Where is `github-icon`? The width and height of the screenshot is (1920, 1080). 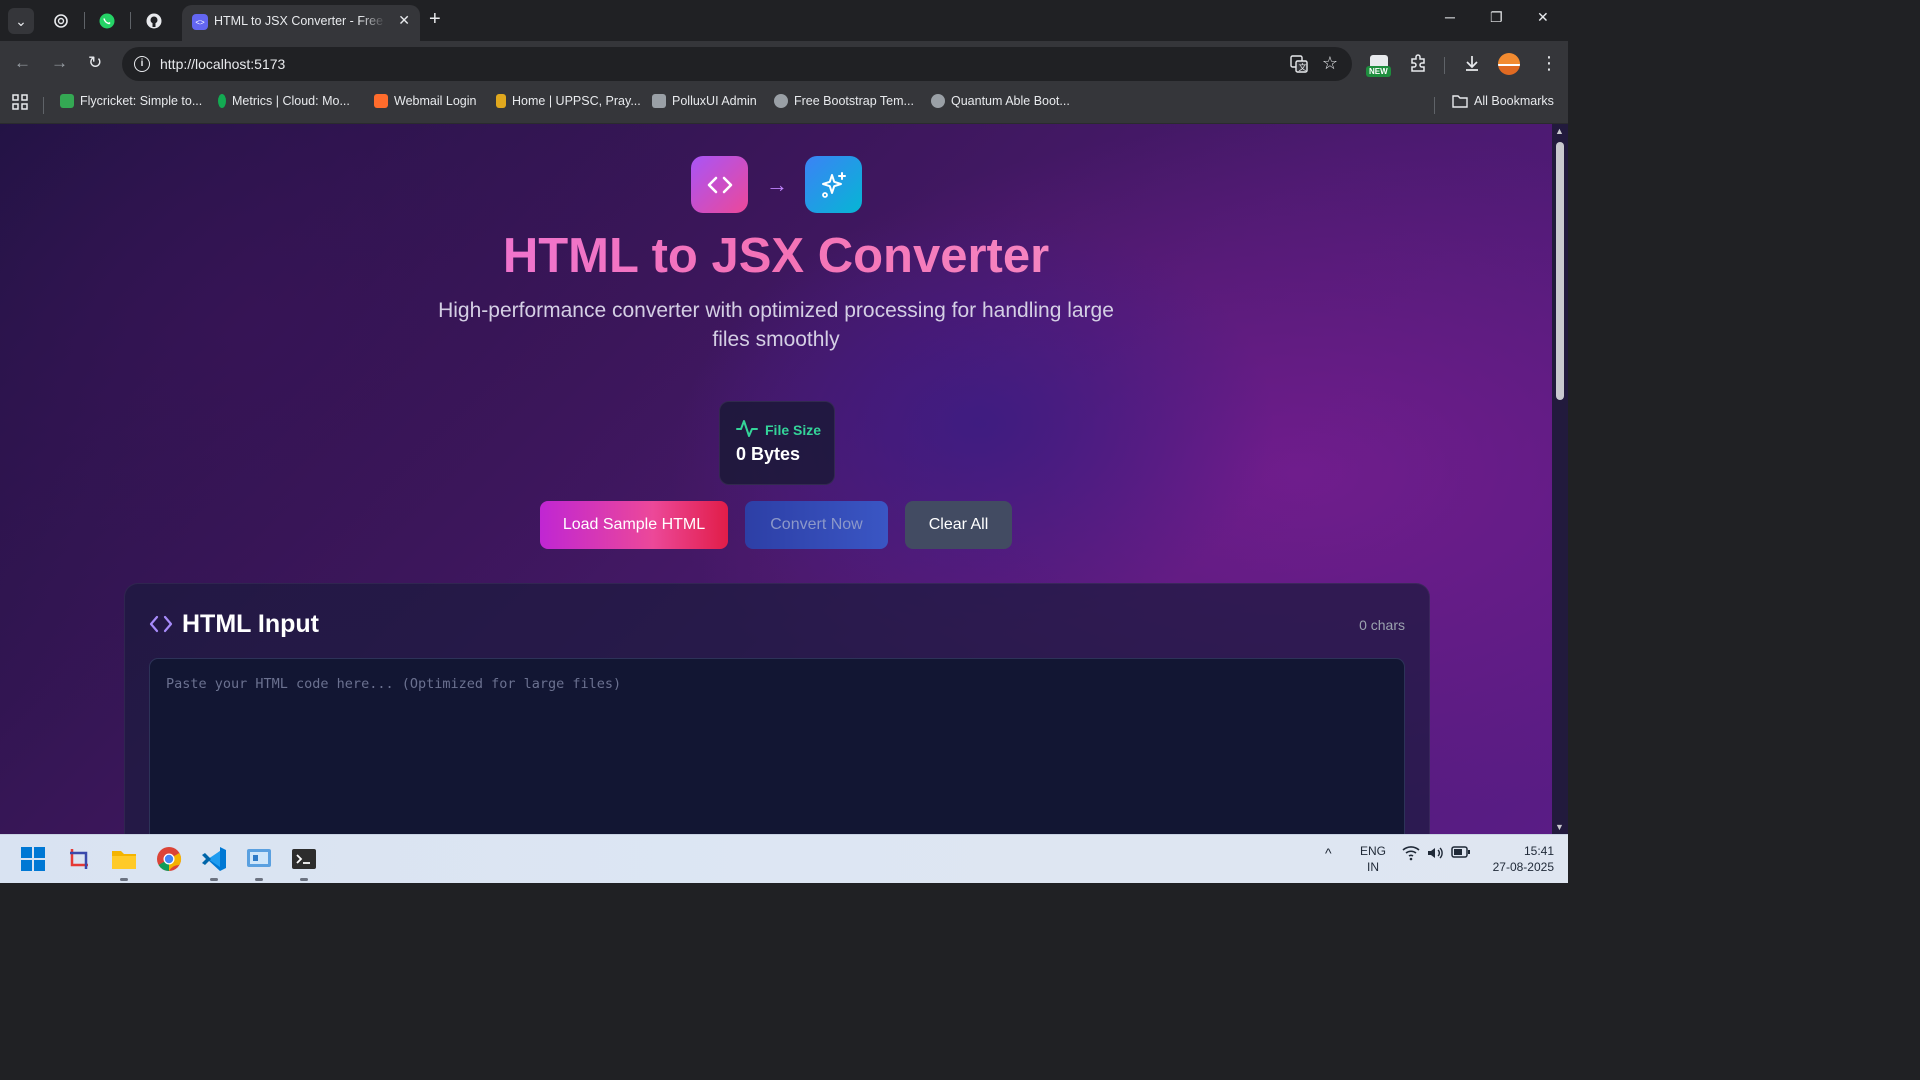
github-icon is located at coordinates (154, 21).